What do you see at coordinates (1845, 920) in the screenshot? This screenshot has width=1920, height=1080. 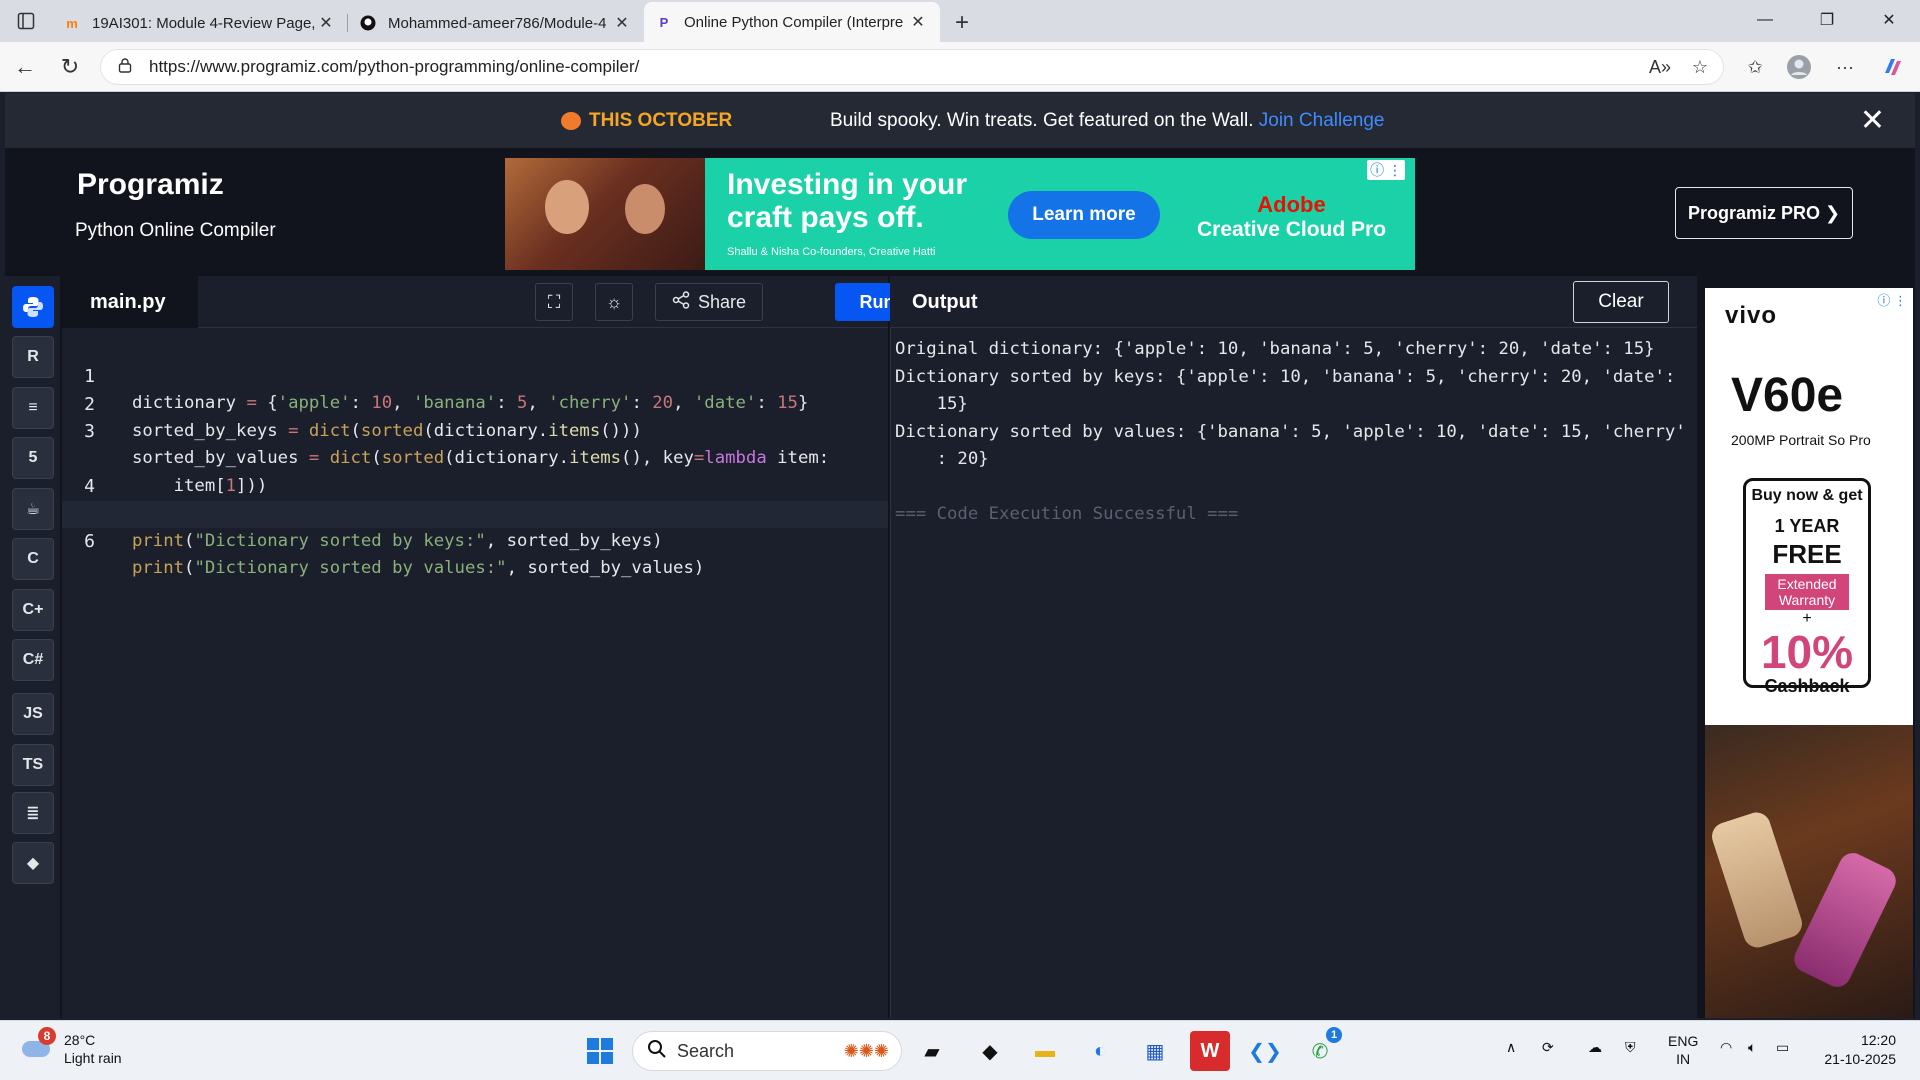 I see `phone-image` at bounding box center [1845, 920].